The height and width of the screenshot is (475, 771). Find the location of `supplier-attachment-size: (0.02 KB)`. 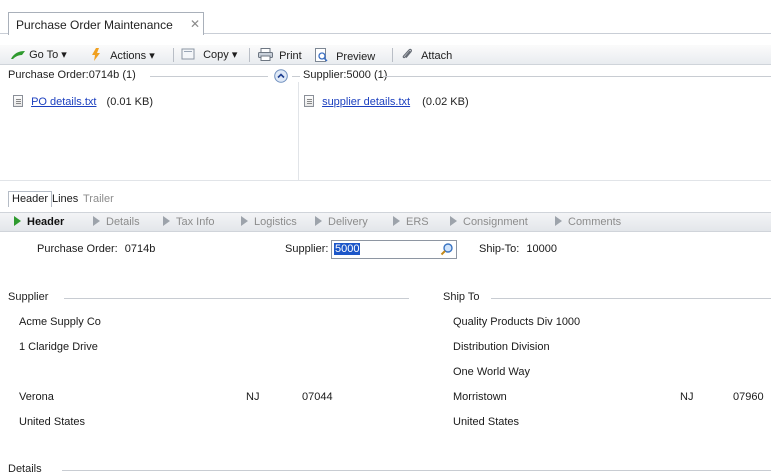

supplier-attachment-size: (0.02 KB) is located at coordinates (445, 102).